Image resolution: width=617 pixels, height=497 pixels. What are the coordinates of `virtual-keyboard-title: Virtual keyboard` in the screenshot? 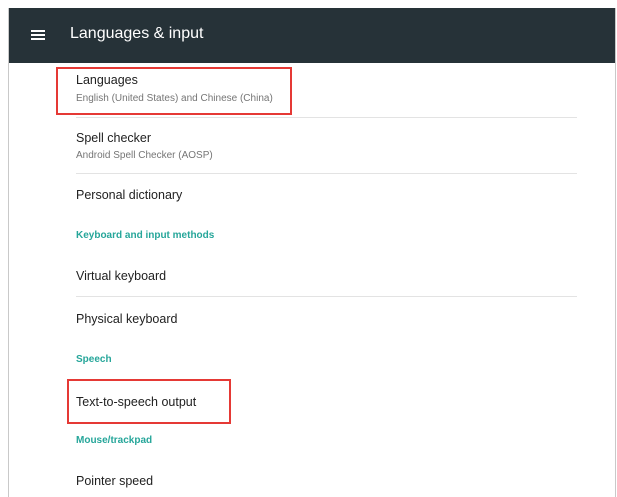 It's located at (121, 276).